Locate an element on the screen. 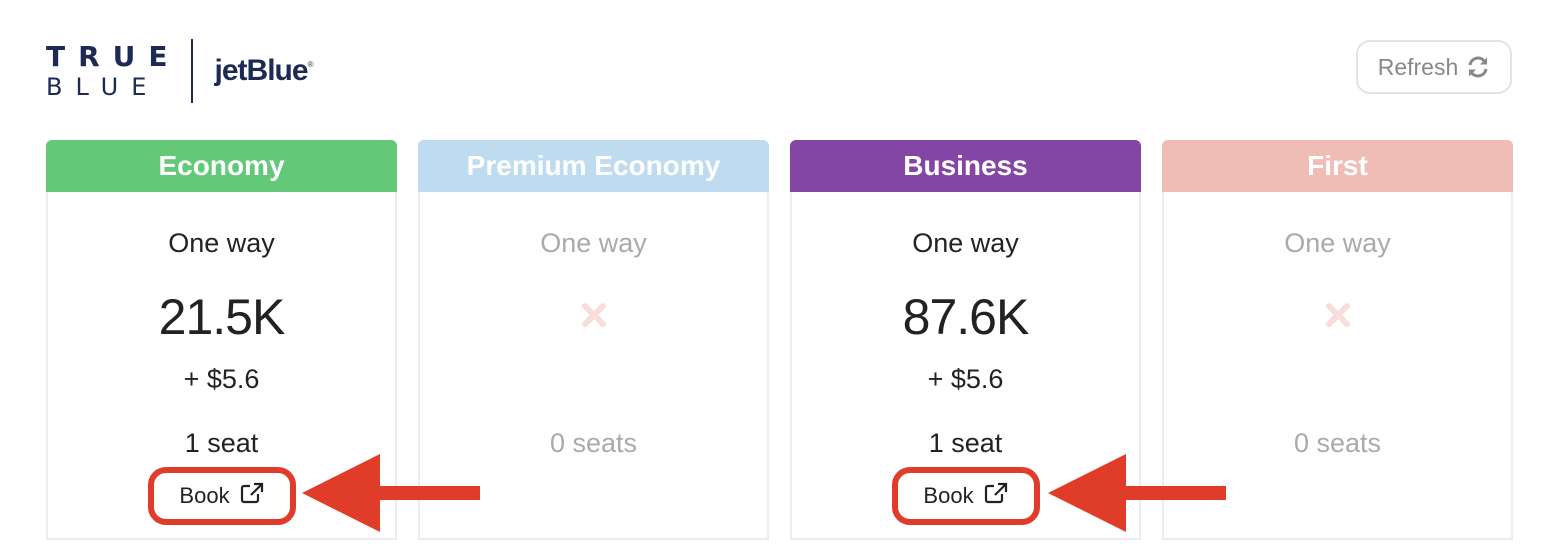 The image size is (1555, 554). card-title: Business is located at coordinates (965, 165).